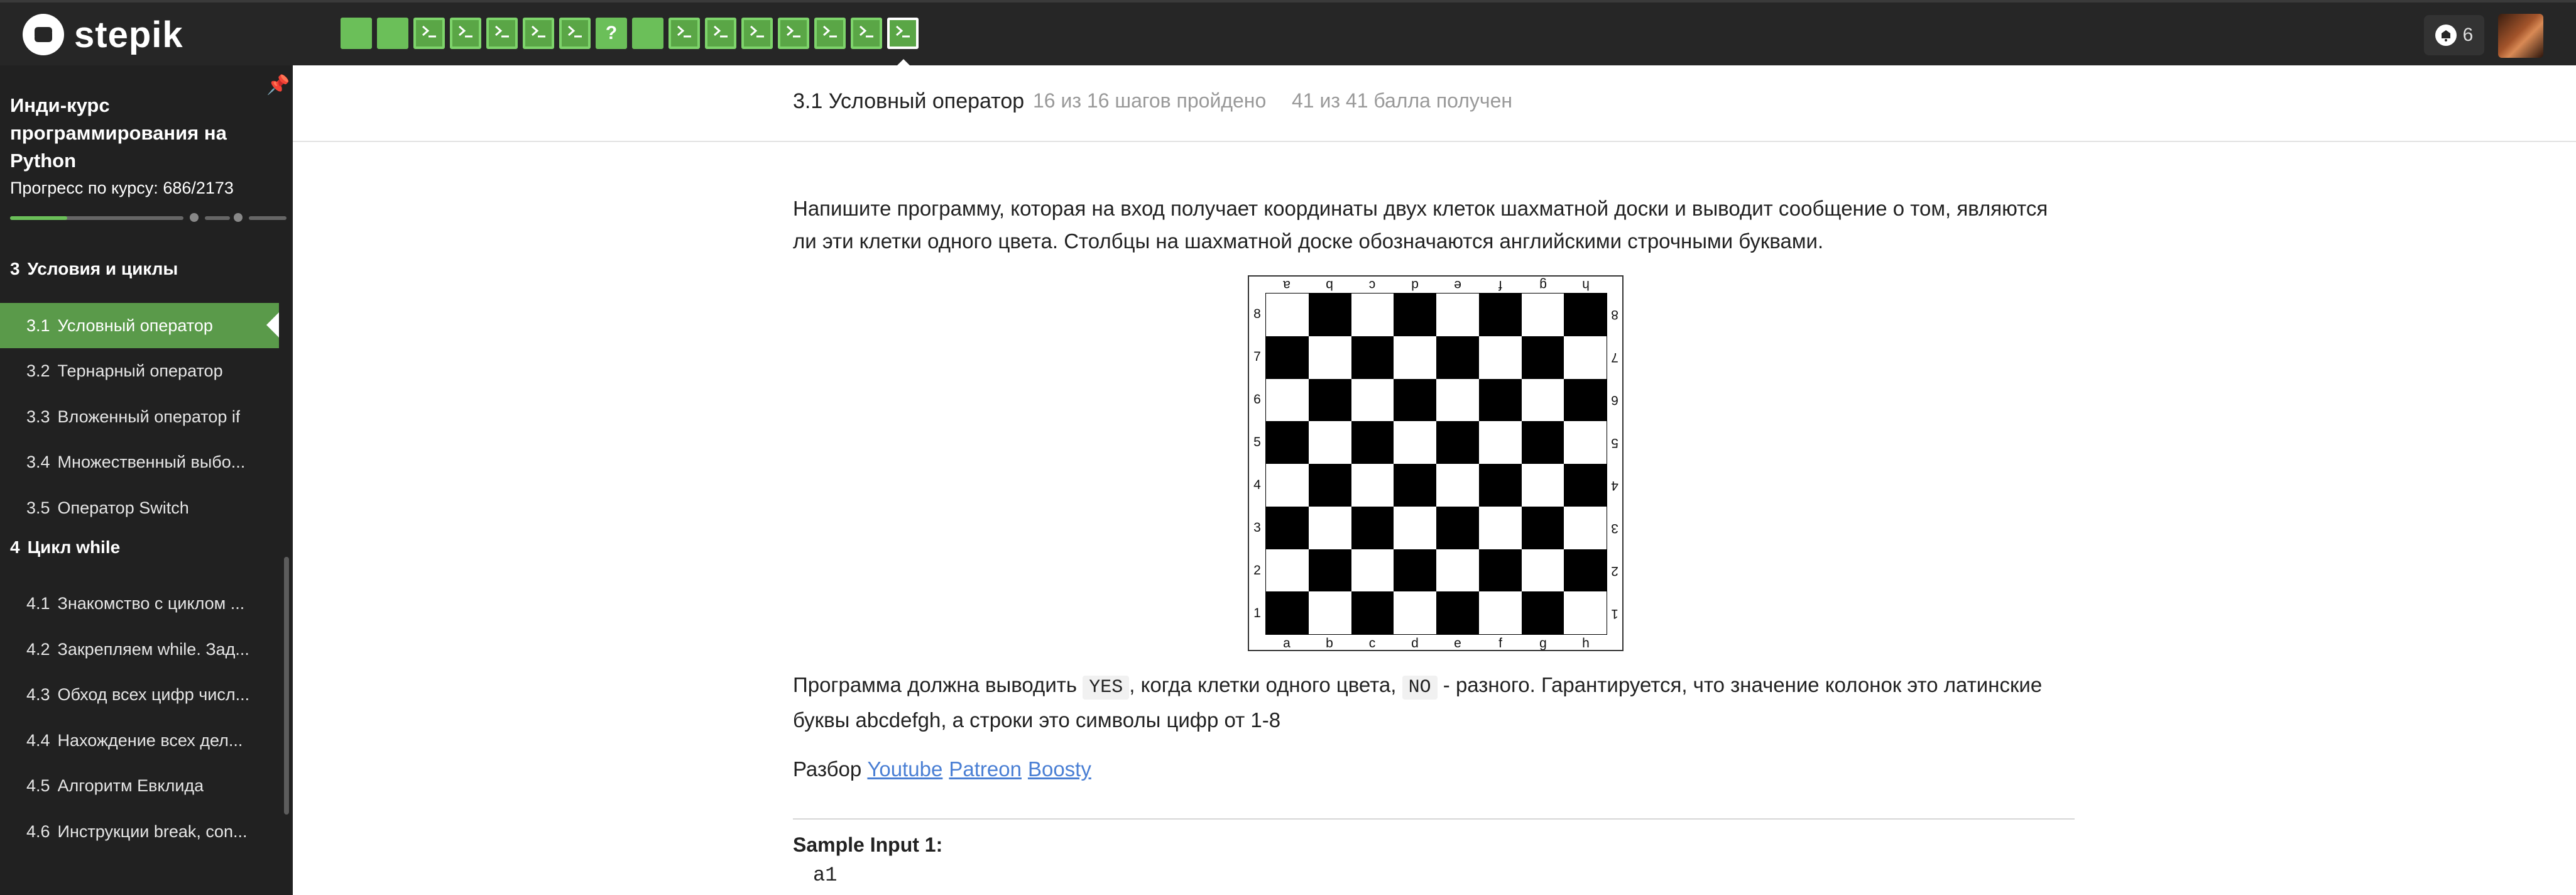 The width and height of the screenshot is (2576, 895). What do you see at coordinates (1257, 314) in the screenshot?
I see `rank-label-left: 8` at bounding box center [1257, 314].